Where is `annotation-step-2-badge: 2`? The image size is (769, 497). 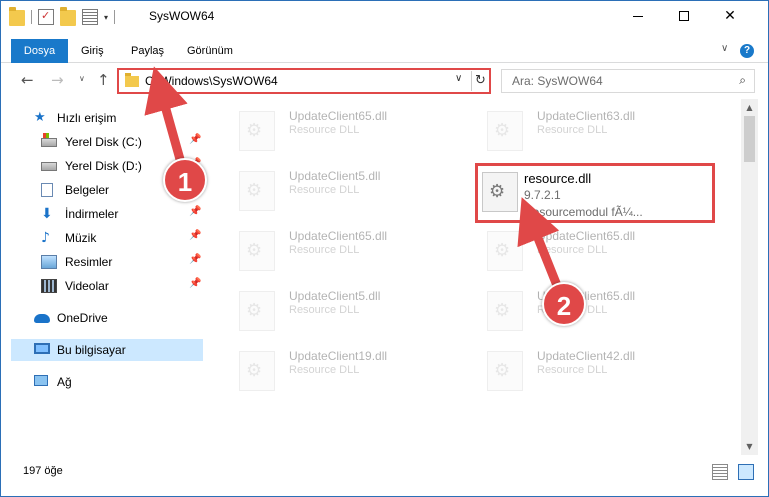 annotation-step-2-badge: 2 is located at coordinates (564, 304).